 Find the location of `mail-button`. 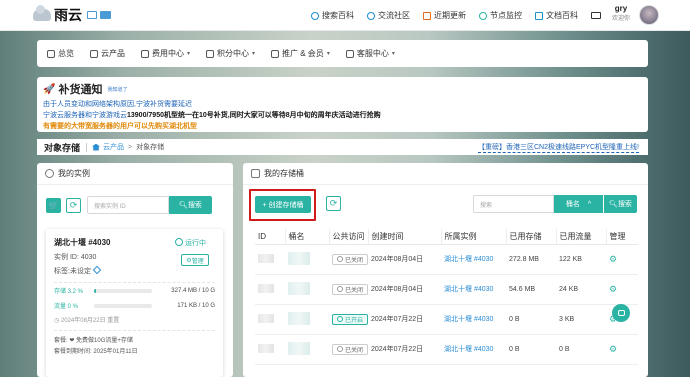

mail-button is located at coordinates (597, 15).